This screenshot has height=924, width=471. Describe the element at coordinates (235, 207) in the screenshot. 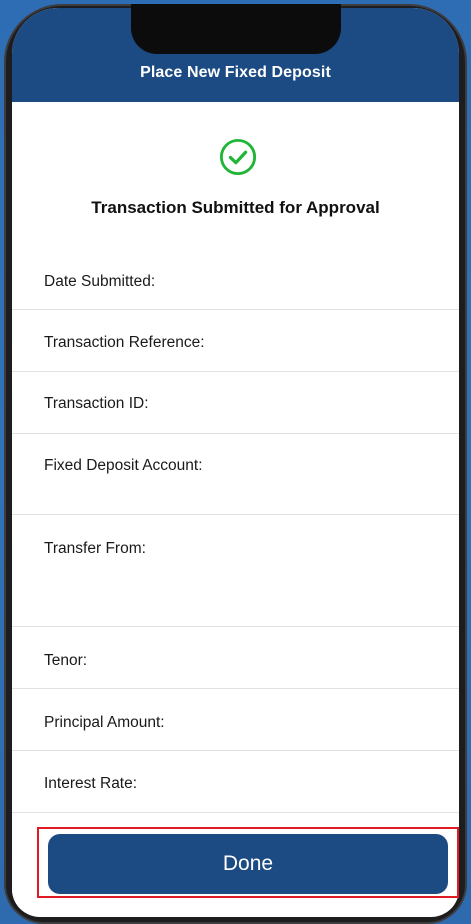

I see `status-title: Transaction Submitted for Approval` at that location.